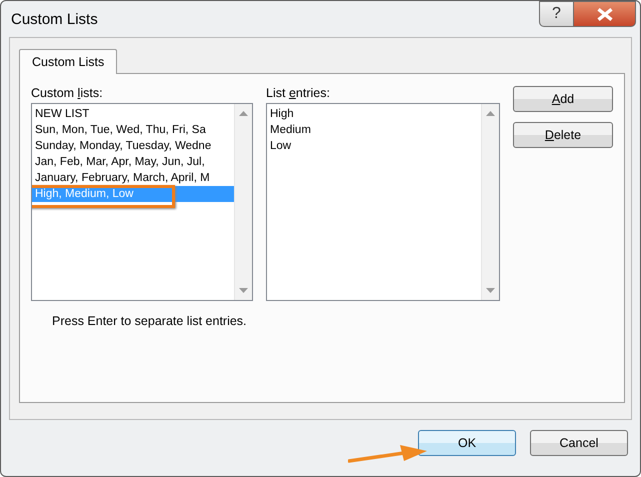 Image resolution: width=641 pixels, height=477 pixels. I want to click on list-item: Jan, Feb, Mar, Apr, May, Jun, Jul,, so click(133, 162).